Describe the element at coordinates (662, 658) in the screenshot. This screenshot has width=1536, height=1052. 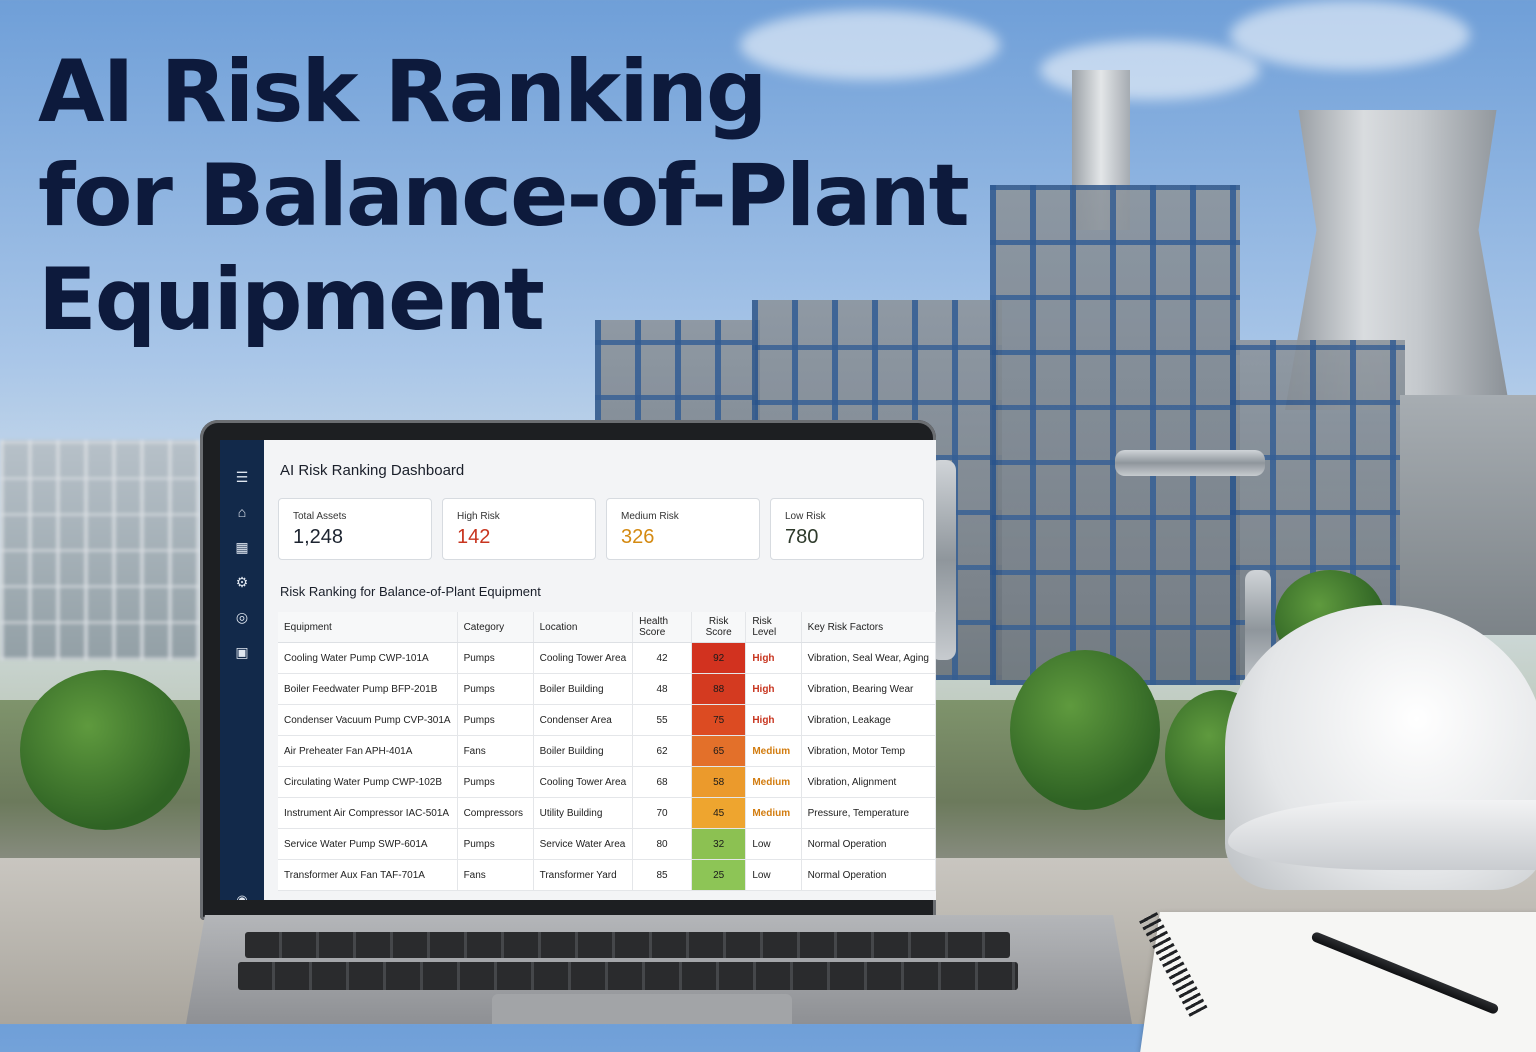
I see `cell-health-score: 42` at that location.